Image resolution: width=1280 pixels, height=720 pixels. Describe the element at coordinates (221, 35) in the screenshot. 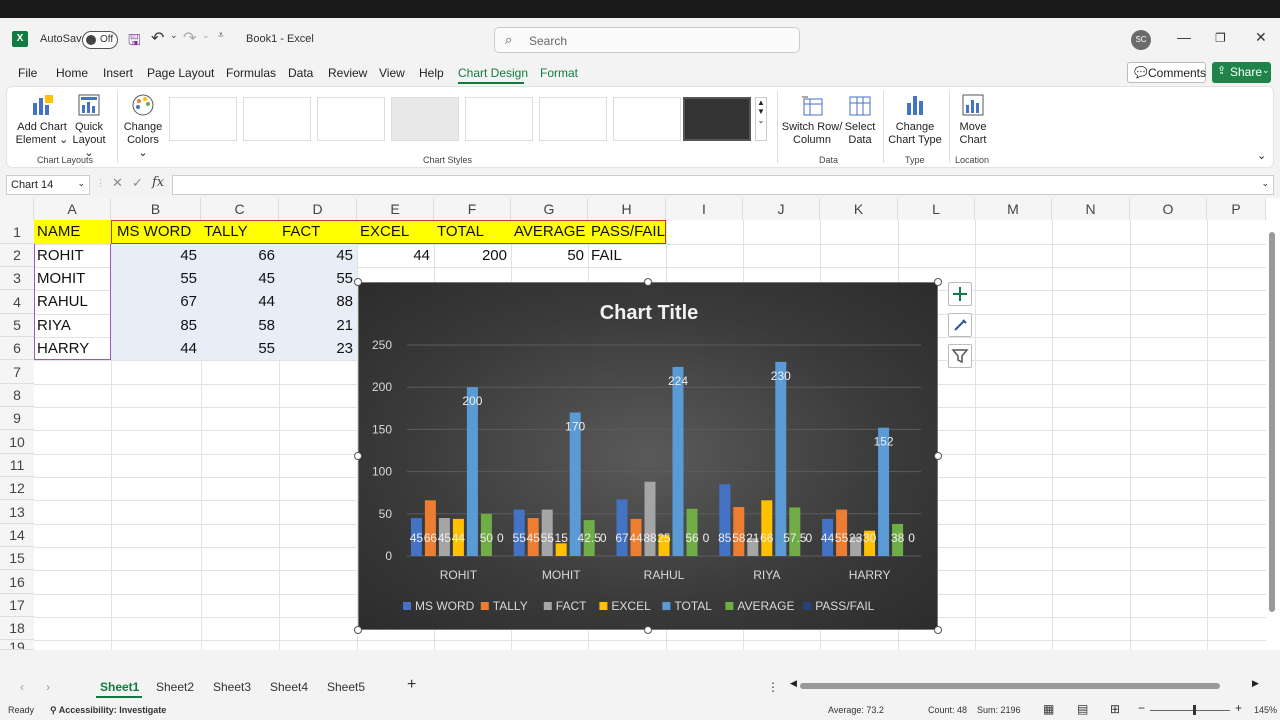

I see `customize-qat-icon: ⩡` at that location.